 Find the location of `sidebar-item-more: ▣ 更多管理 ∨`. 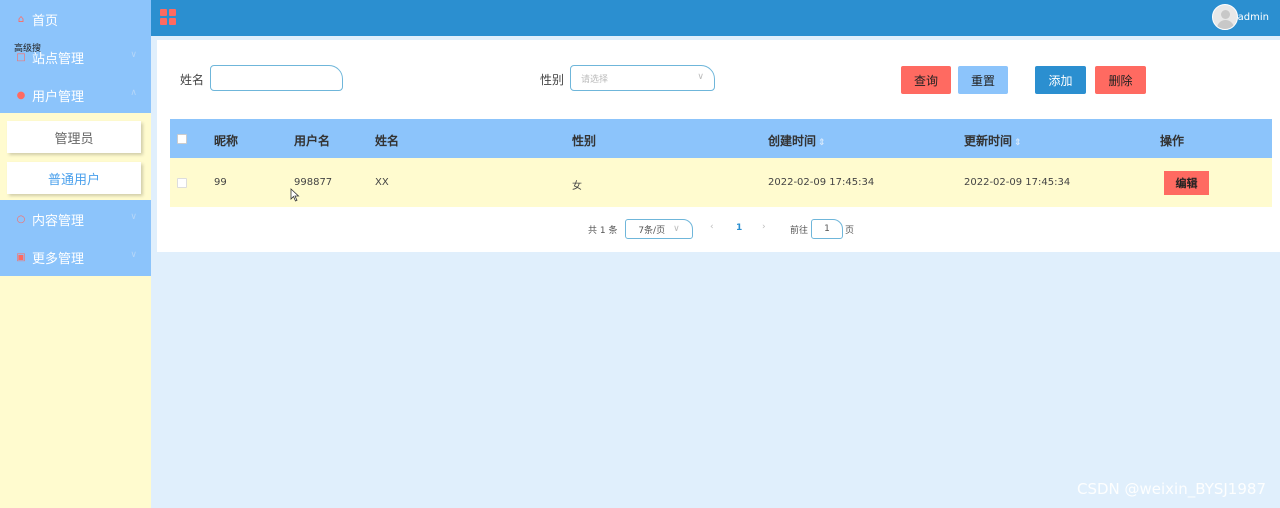

sidebar-item-more: ▣ 更多管理 ∨ is located at coordinates (75, 257).